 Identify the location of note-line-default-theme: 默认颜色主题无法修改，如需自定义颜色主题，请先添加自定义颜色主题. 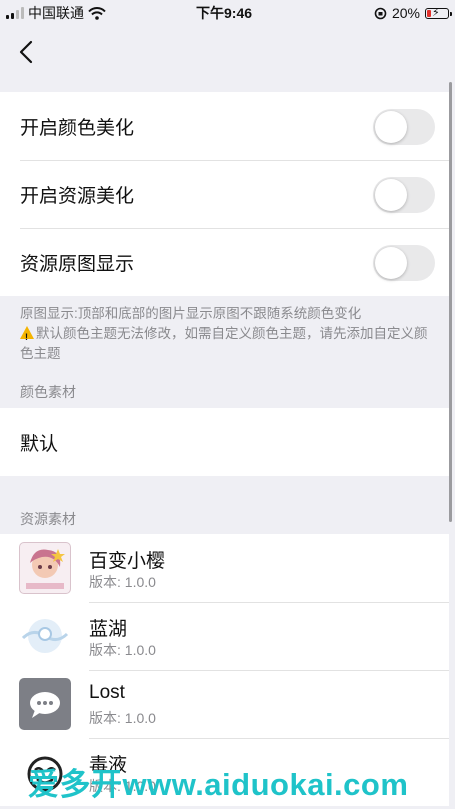
(230, 344).